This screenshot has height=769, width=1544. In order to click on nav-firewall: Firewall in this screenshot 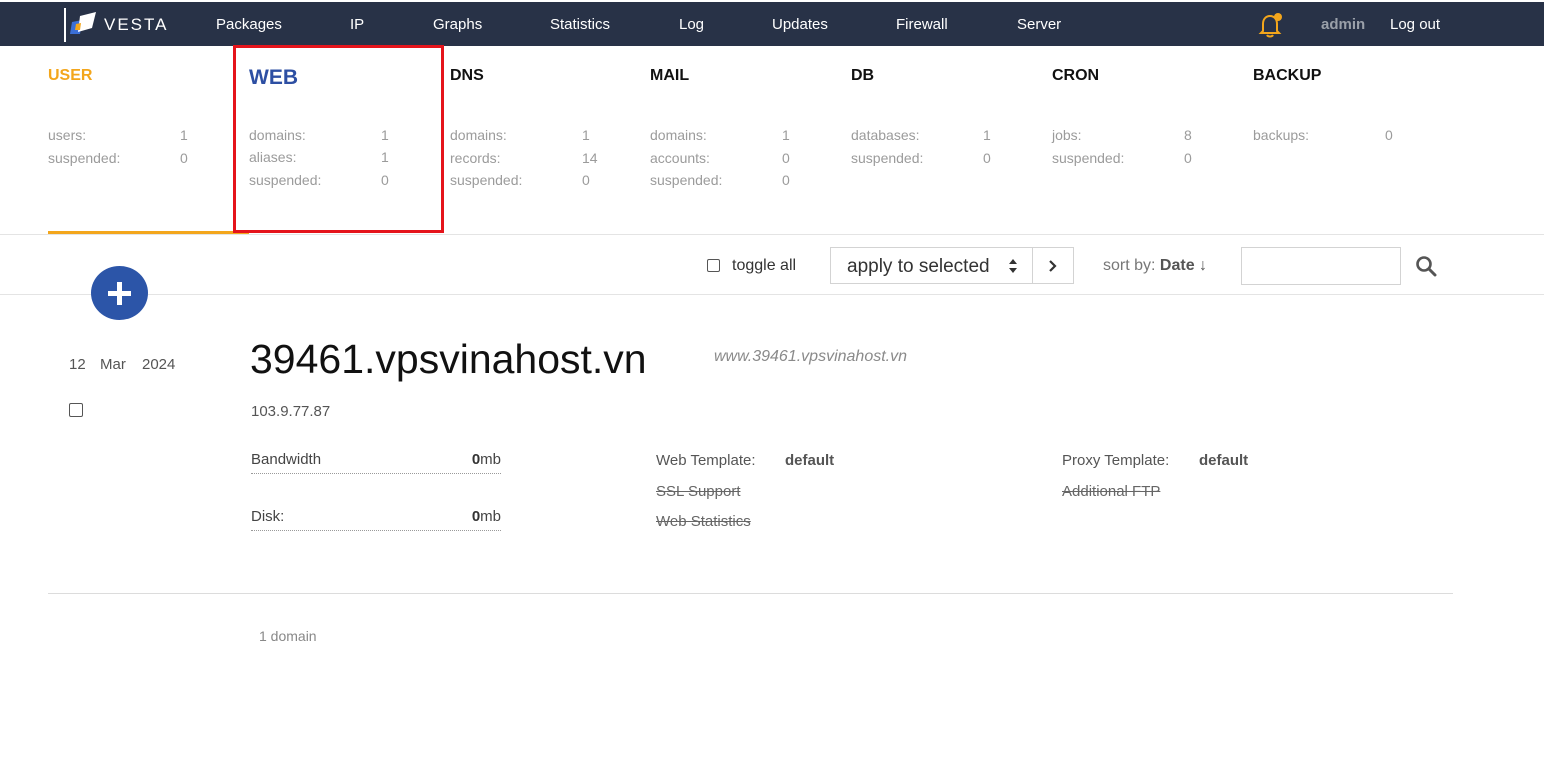, I will do `click(922, 24)`.